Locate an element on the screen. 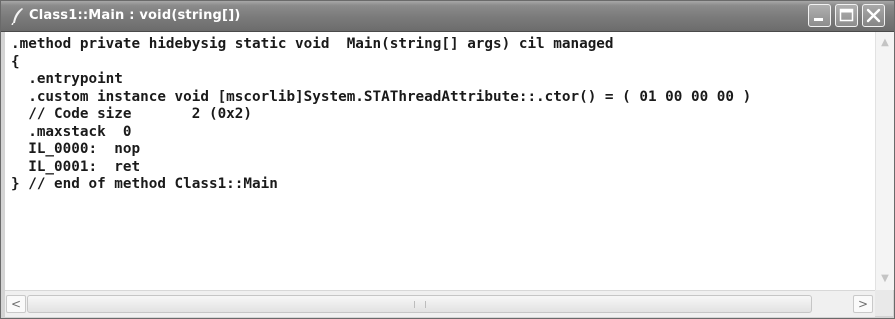 The width and height of the screenshot is (895, 319). horizontal-scrollbar: < > is located at coordinates (440, 303).